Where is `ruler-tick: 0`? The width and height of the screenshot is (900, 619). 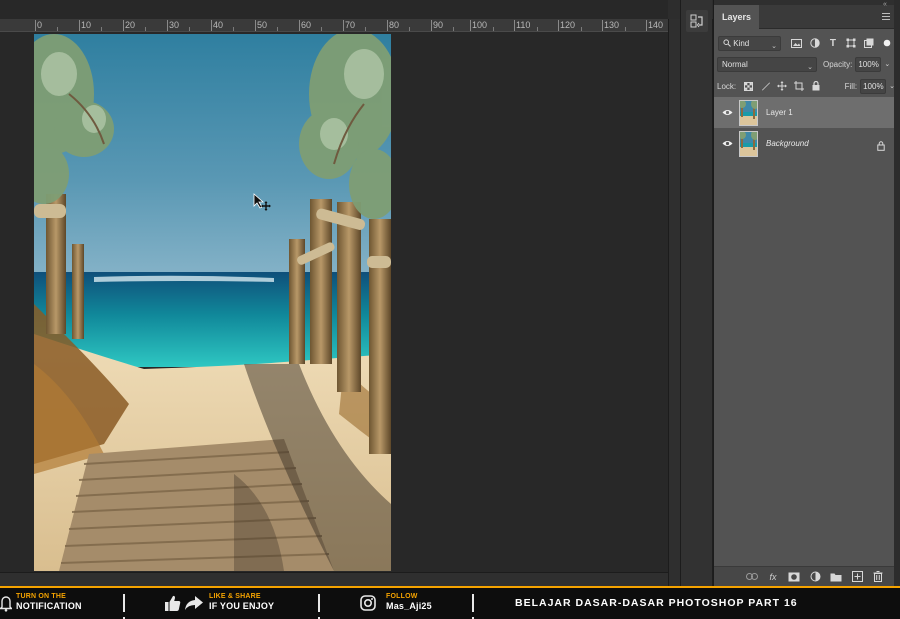
ruler-tick: 0 is located at coordinates (38, 25).